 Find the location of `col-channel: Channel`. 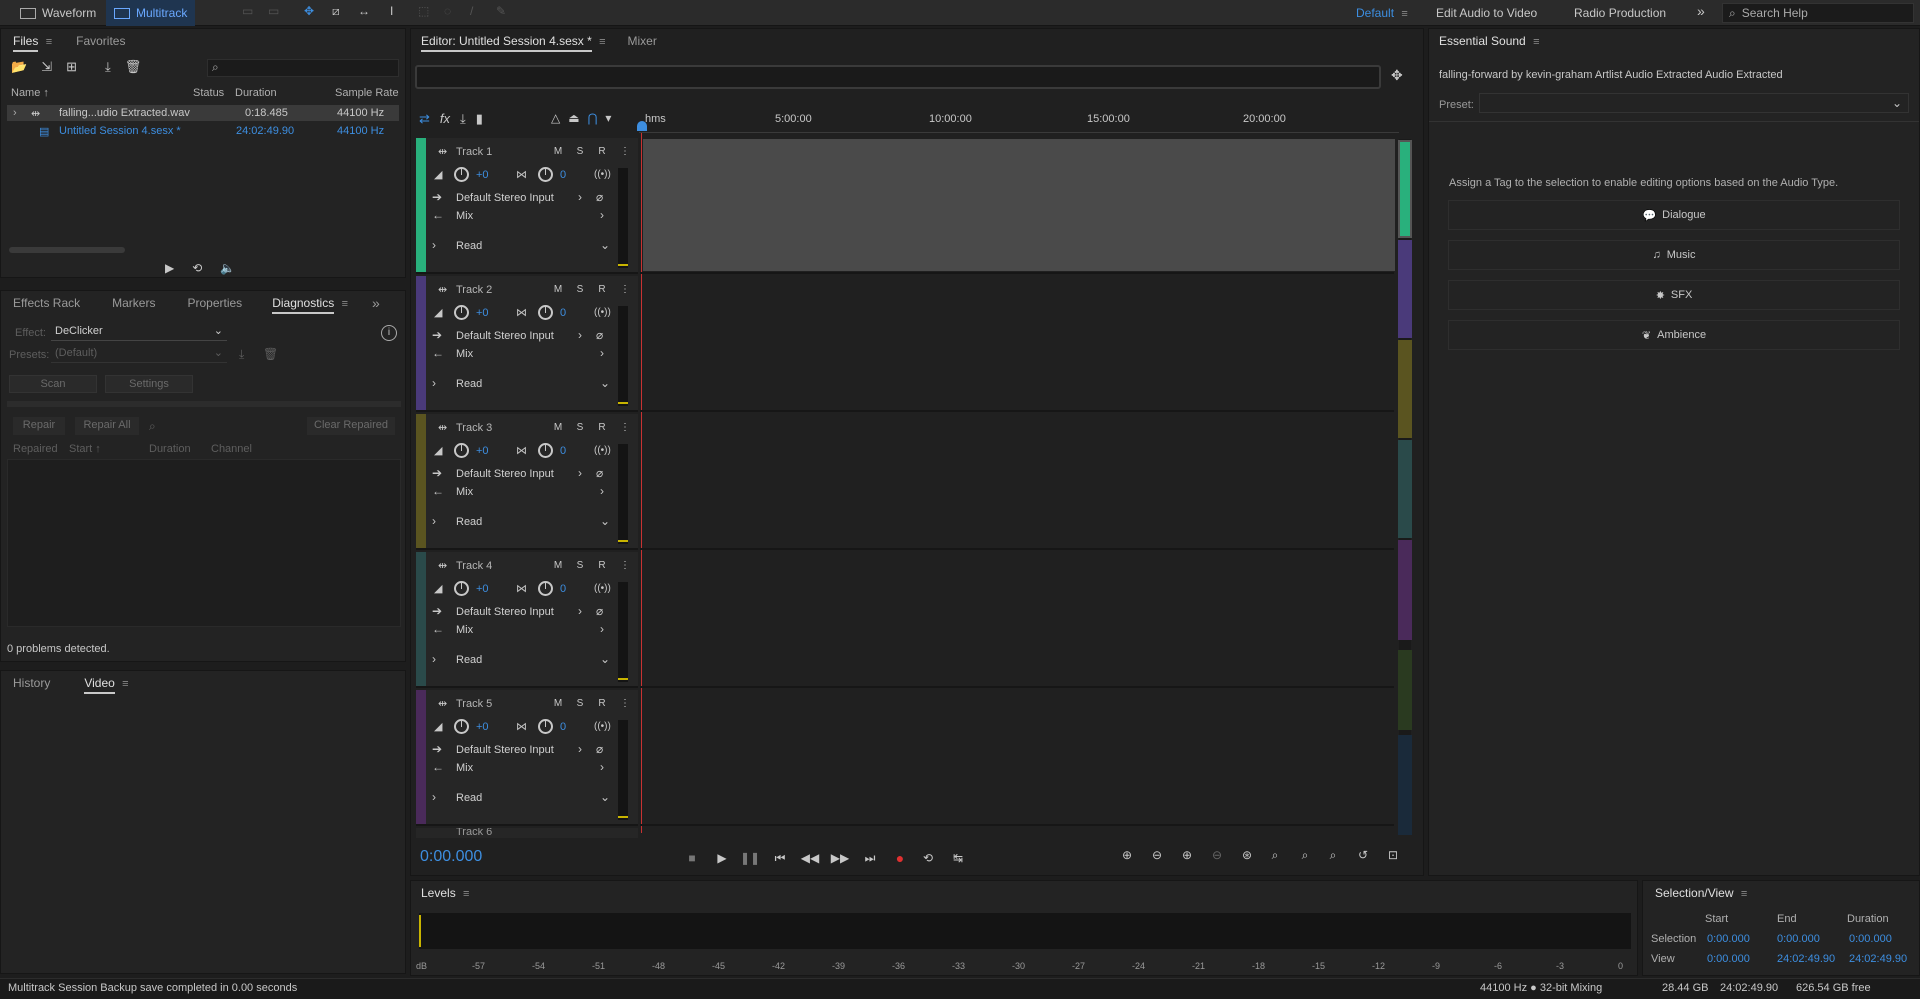

col-channel: Channel is located at coordinates (231, 449).